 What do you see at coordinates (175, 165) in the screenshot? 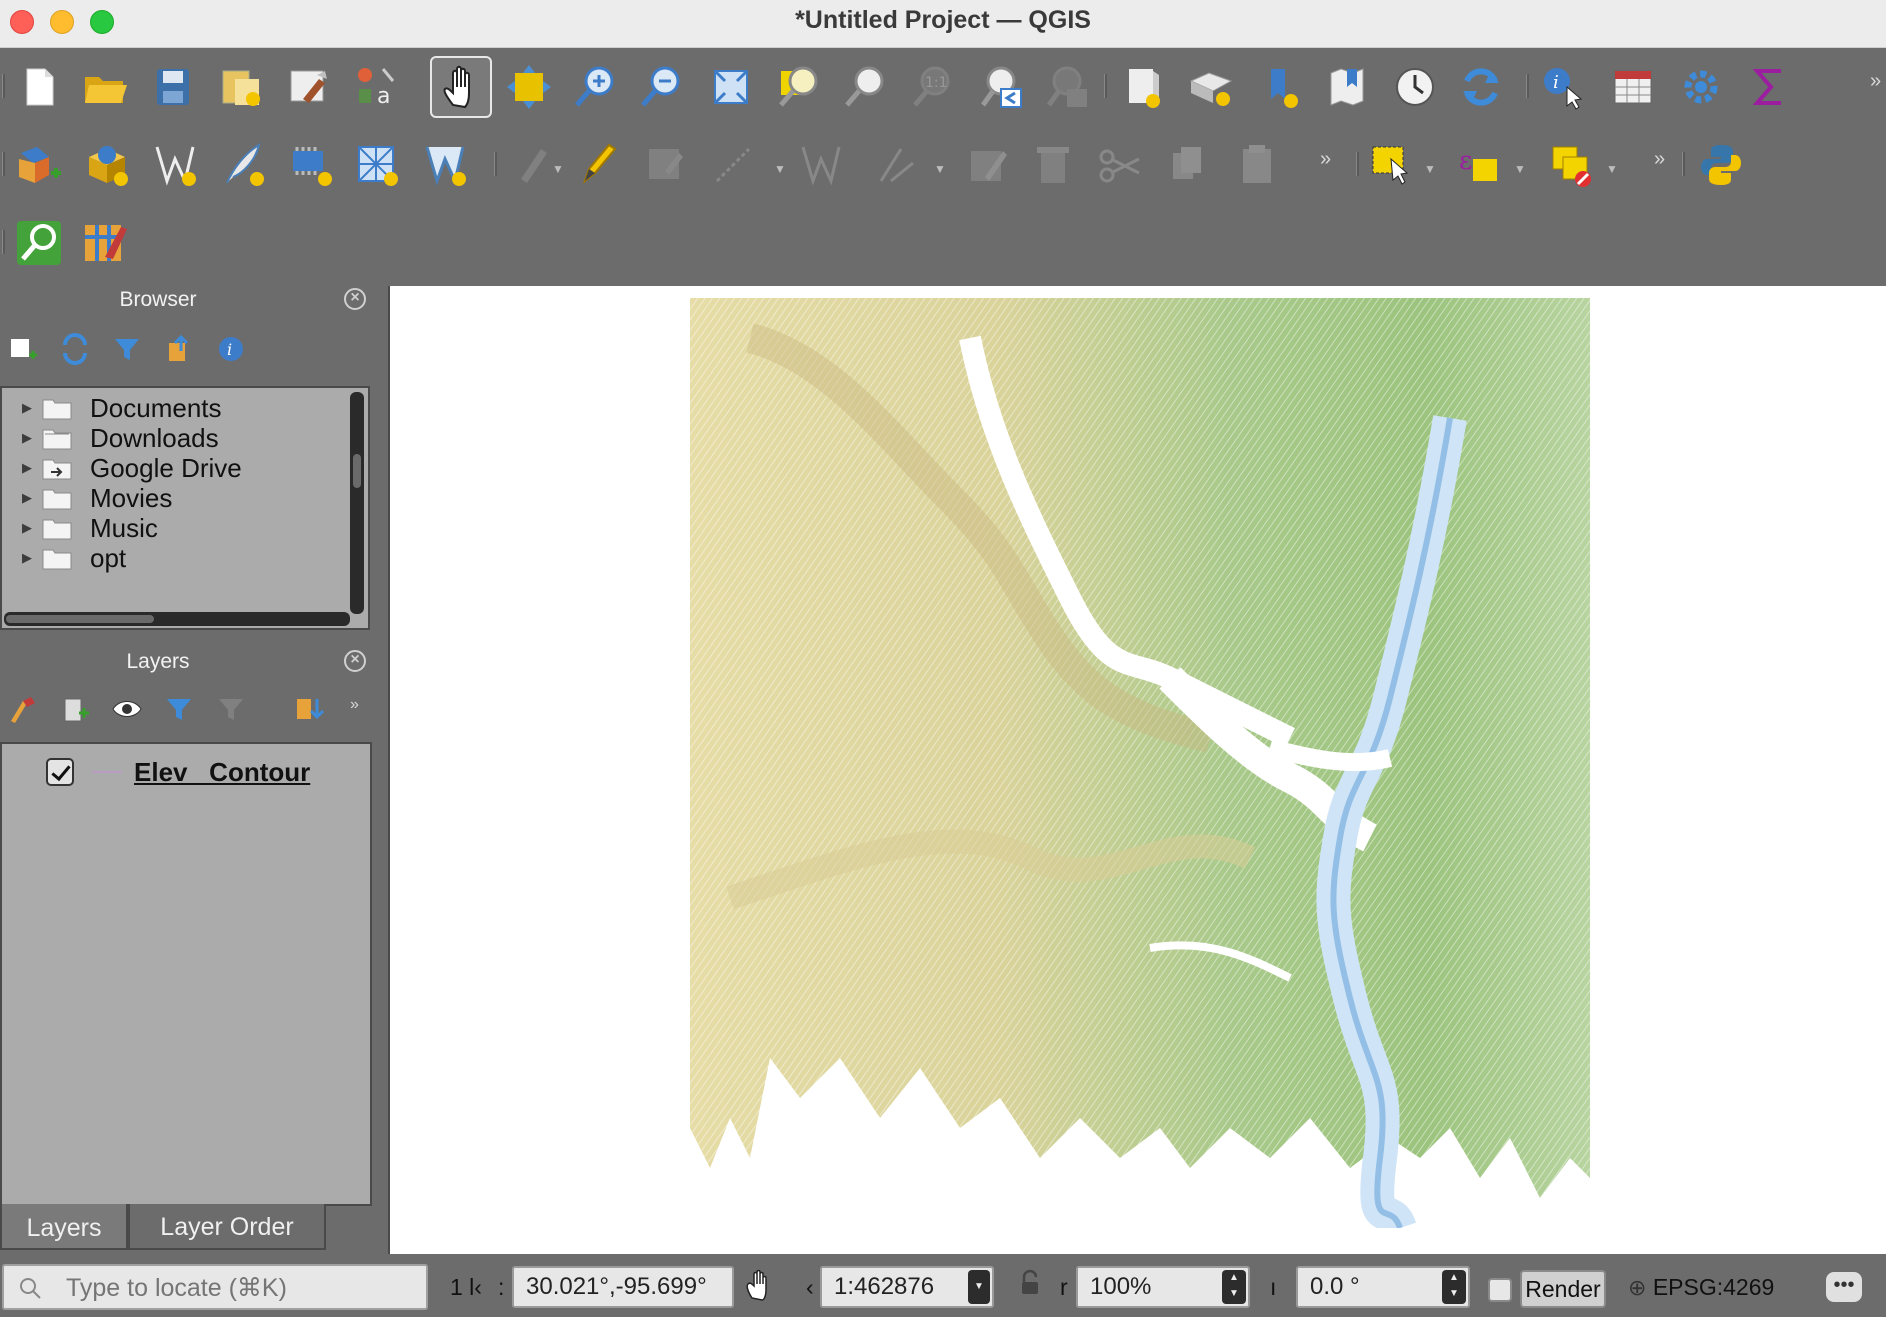
I see `new-shapefile-layer-icon` at bounding box center [175, 165].